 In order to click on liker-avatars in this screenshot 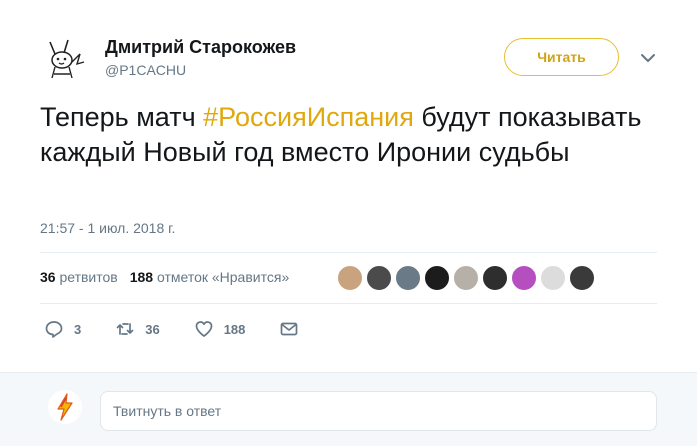, I will do `click(466, 278)`.